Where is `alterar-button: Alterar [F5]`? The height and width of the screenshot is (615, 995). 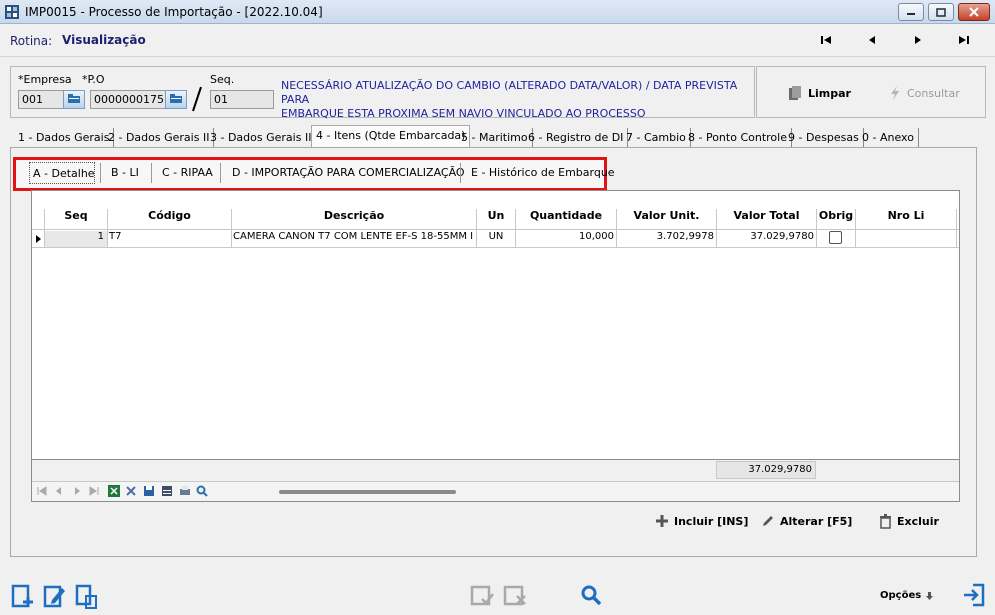
alterar-button: Alterar [F5] is located at coordinates (806, 521).